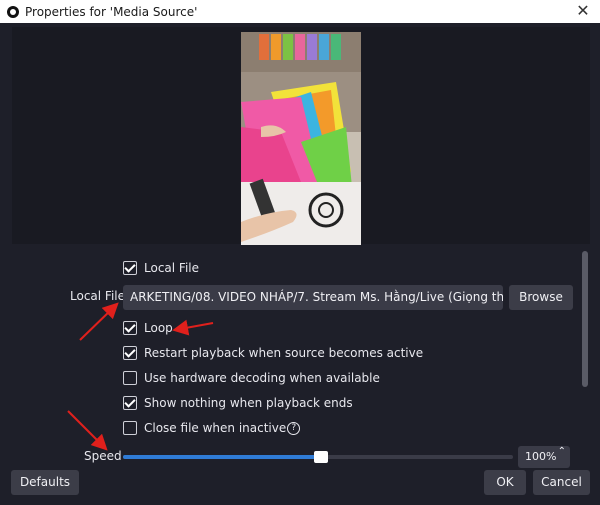 Image resolution: width=600 pixels, height=505 pixels. I want to click on loop-checkbox-label: Loop, so click(158, 328).